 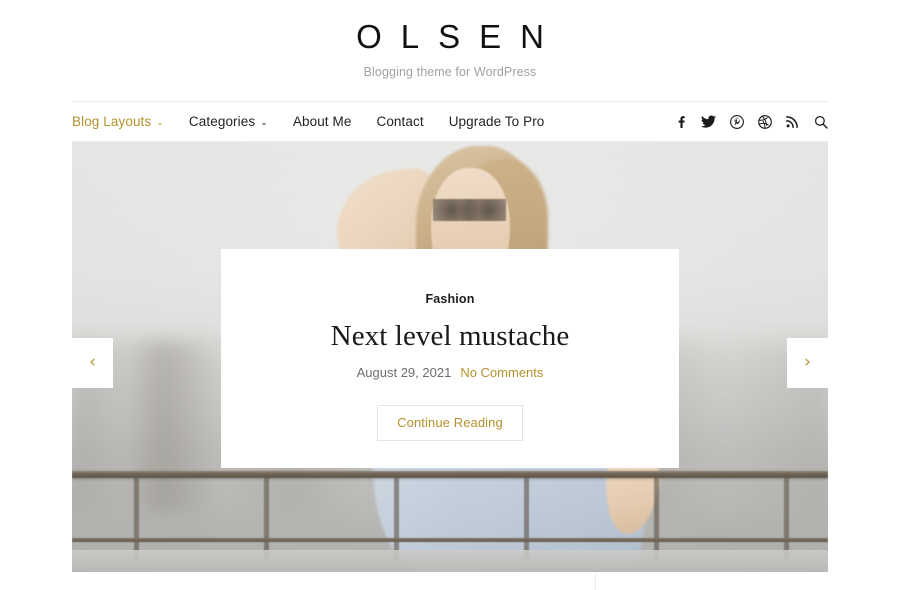 I want to click on railing-base, so click(x=450, y=561).